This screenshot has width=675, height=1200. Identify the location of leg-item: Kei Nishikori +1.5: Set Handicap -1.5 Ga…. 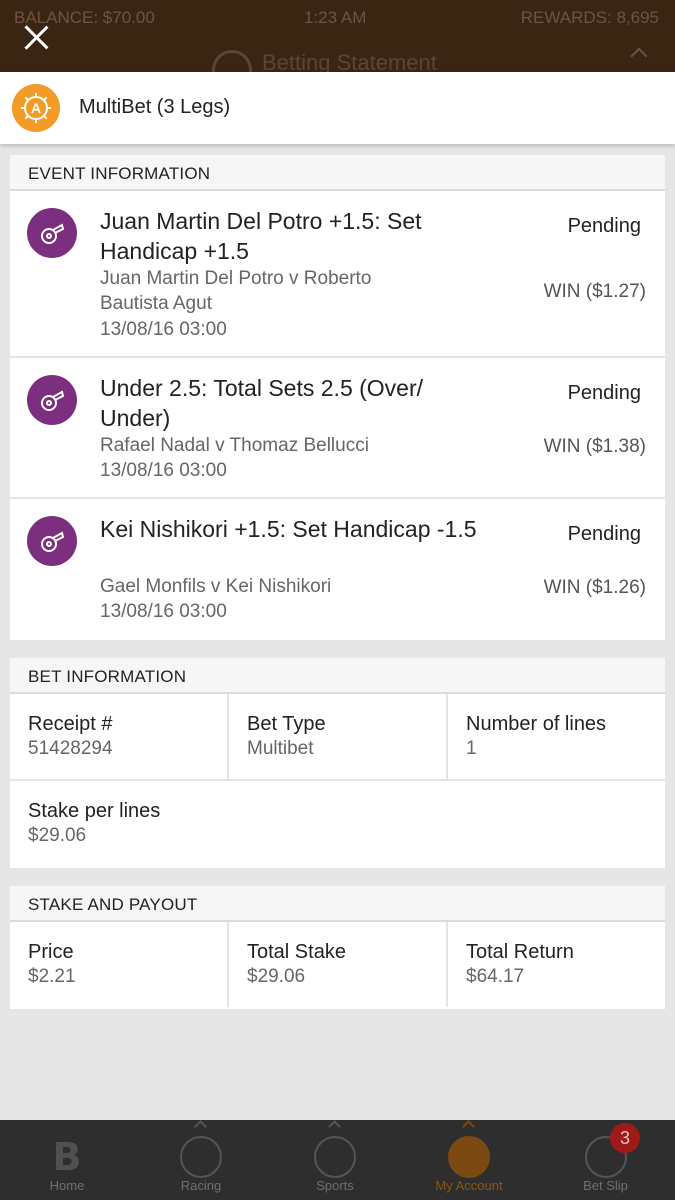
(337, 568).